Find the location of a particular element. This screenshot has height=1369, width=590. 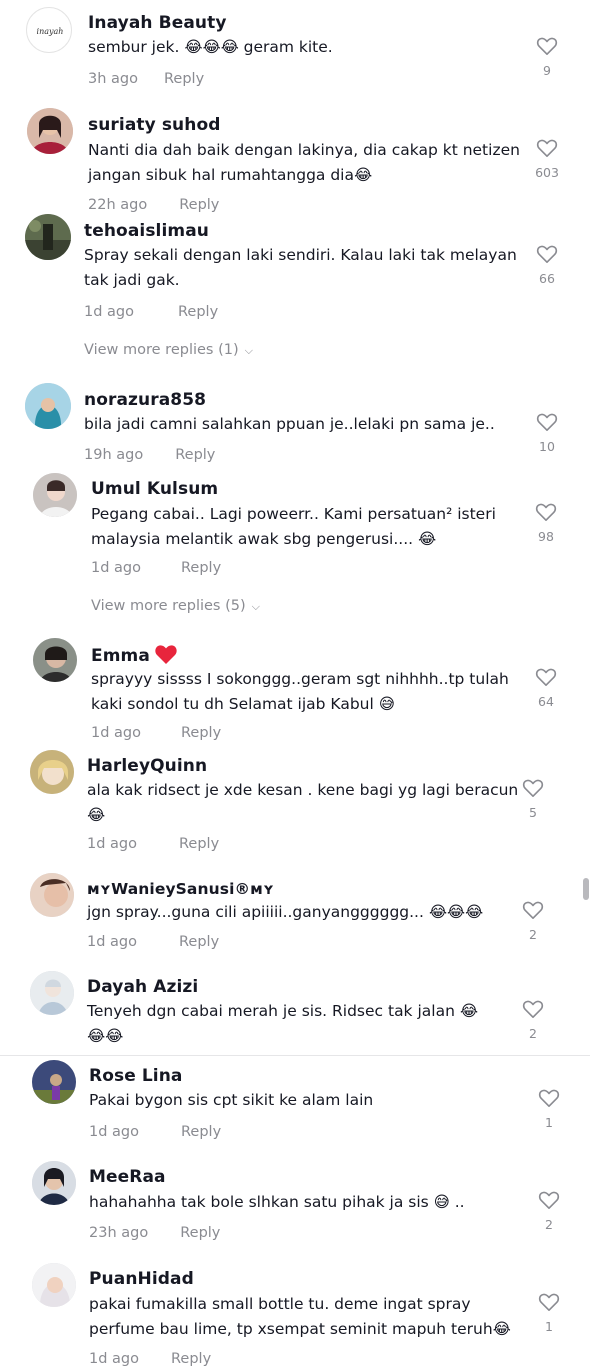

like-button: 9 is located at coordinates (547, 58).